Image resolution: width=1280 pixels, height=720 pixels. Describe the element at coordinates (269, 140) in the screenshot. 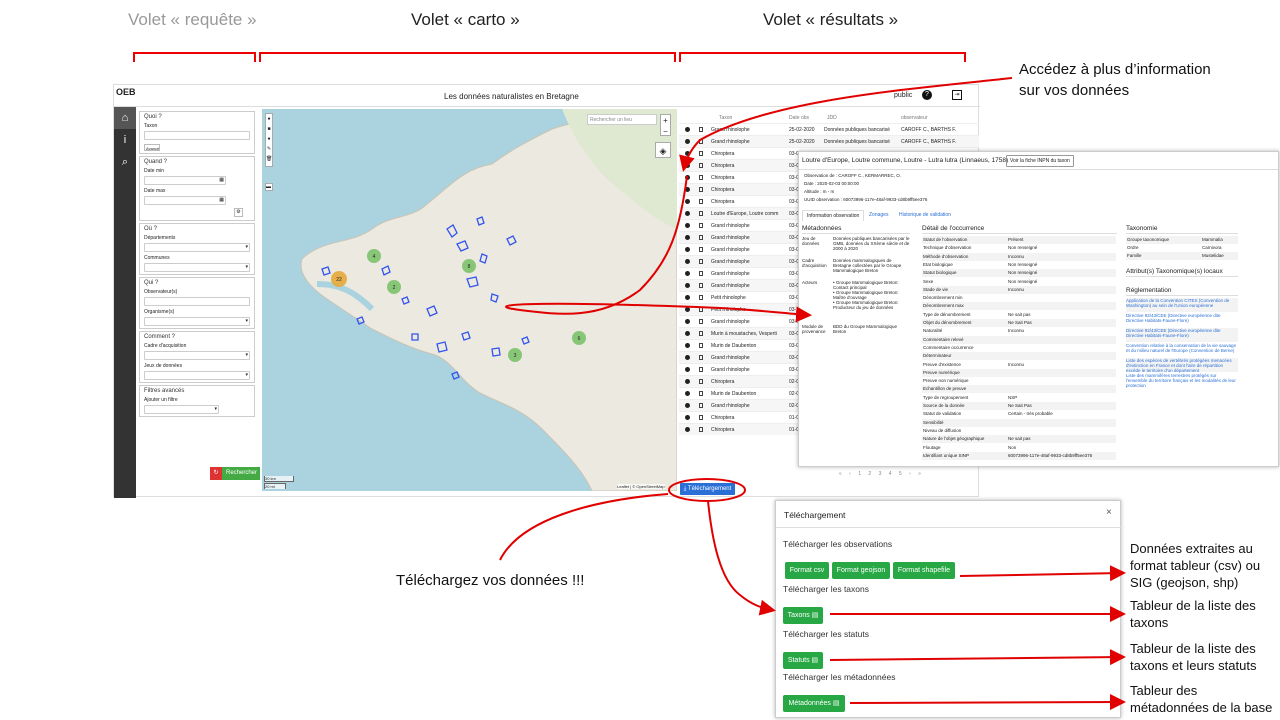

I see `draw-toolbar: ● ■ ● ✎ 🗑` at that location.